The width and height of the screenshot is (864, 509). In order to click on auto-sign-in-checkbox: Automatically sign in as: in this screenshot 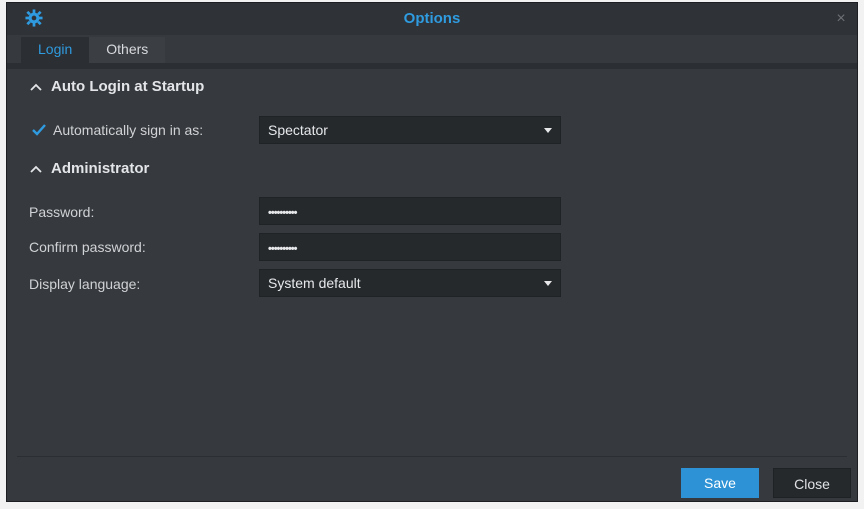, I will do `click(117, 130)`.